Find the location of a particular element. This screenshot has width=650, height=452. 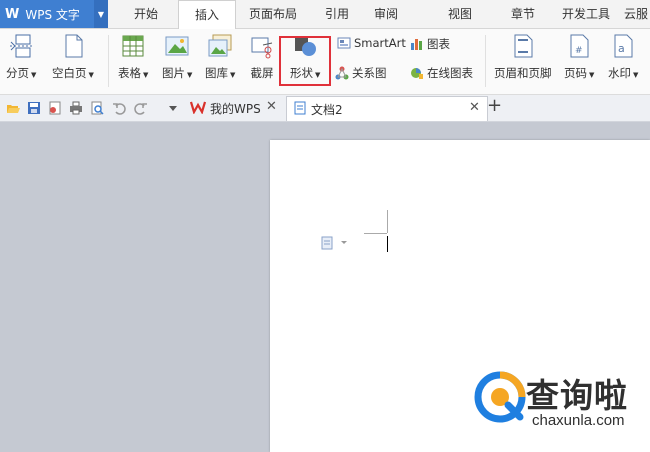

page-number-button: # 页码 ▼ is located at coordinates (579, 57).